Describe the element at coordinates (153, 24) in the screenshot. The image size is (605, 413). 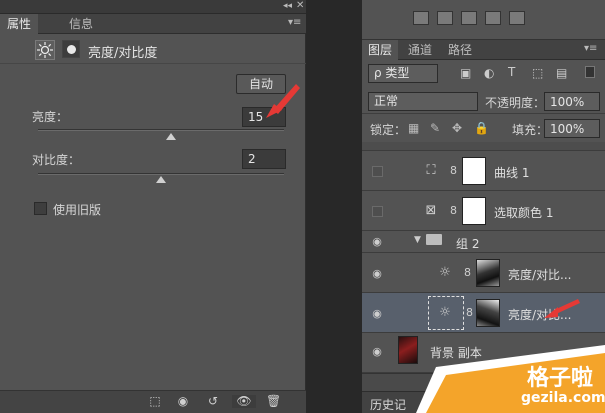
I see `properties-tabbar: 属性 信息 ▾≡` at that location.